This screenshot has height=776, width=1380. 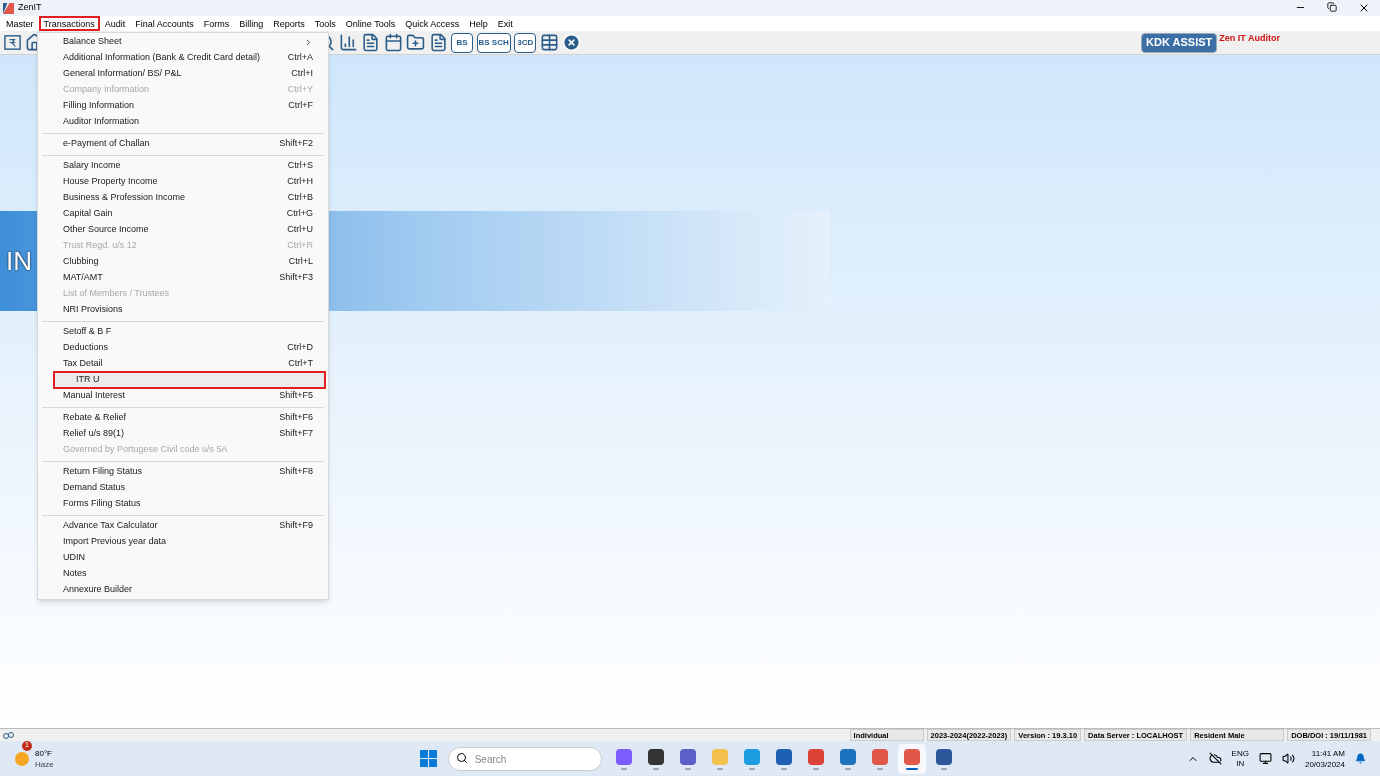 I want to click on menu-bar-item: Reports, so click(x=289, y=23).